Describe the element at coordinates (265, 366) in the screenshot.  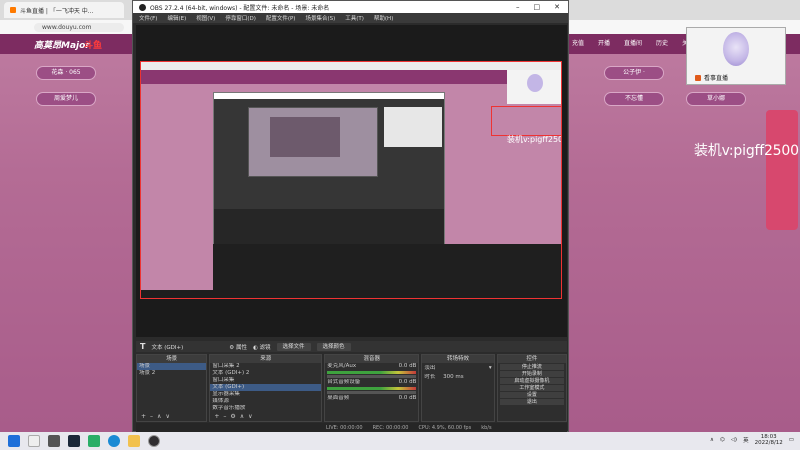
I see `source-item: 窗口采集 2` at that location.